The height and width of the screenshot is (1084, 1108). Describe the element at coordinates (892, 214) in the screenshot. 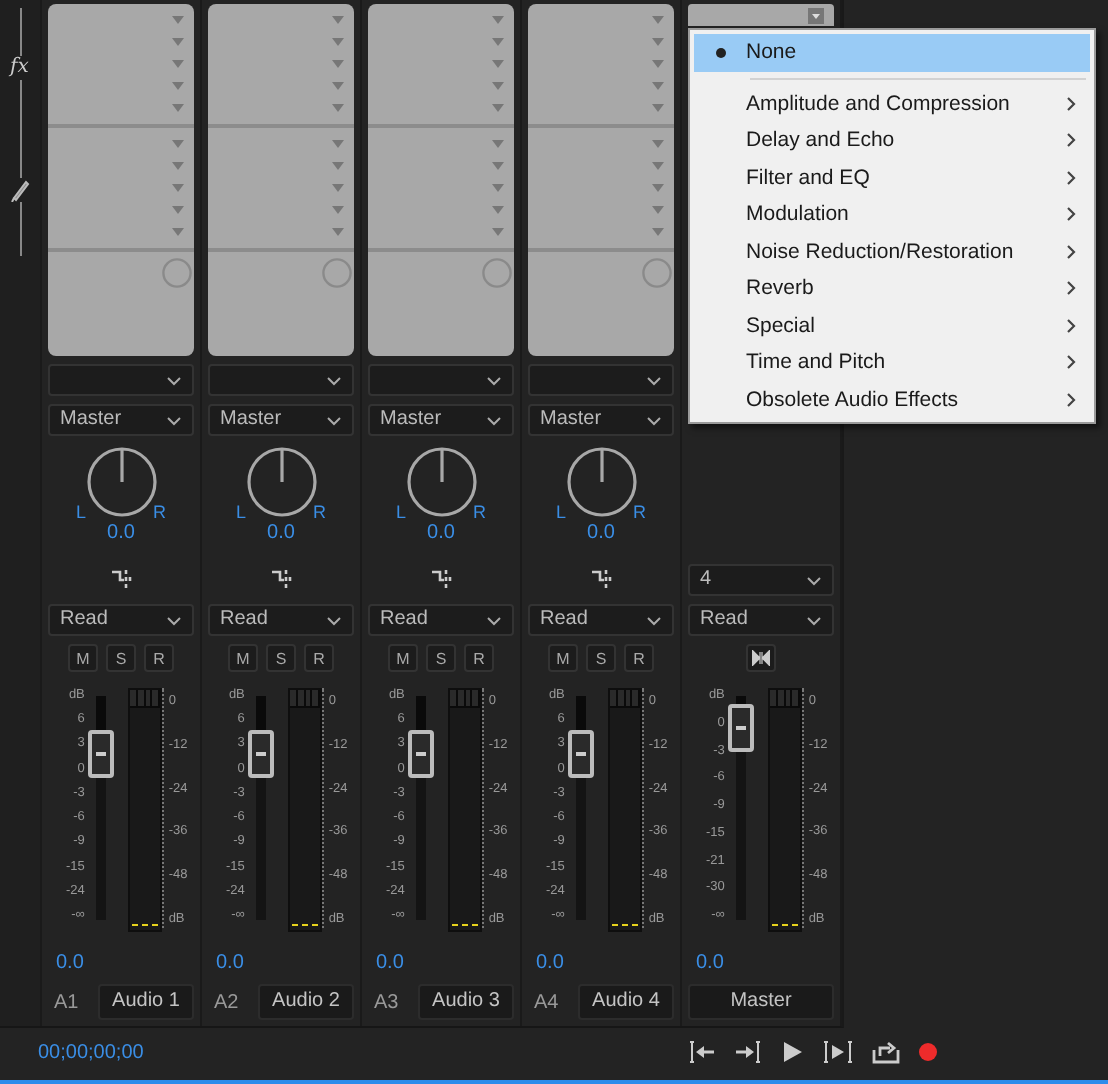

I see `menu-item: Modulation` at that location.